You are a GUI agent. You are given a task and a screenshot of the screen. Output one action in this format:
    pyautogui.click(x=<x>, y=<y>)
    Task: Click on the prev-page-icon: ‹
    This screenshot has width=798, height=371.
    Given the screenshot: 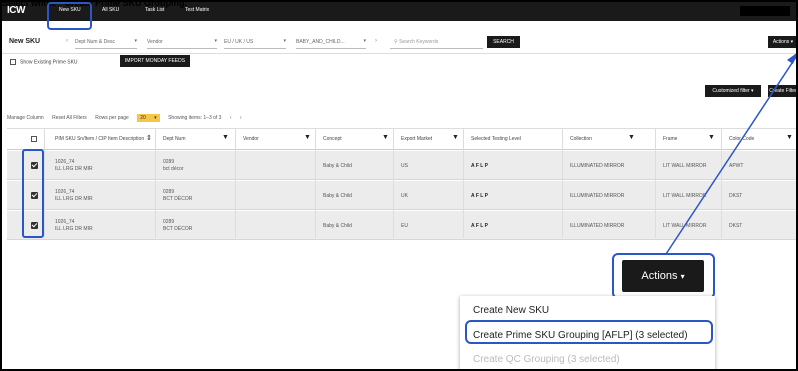 What is the action you would take?
    pyautogui.click(x=231, y=118)
    